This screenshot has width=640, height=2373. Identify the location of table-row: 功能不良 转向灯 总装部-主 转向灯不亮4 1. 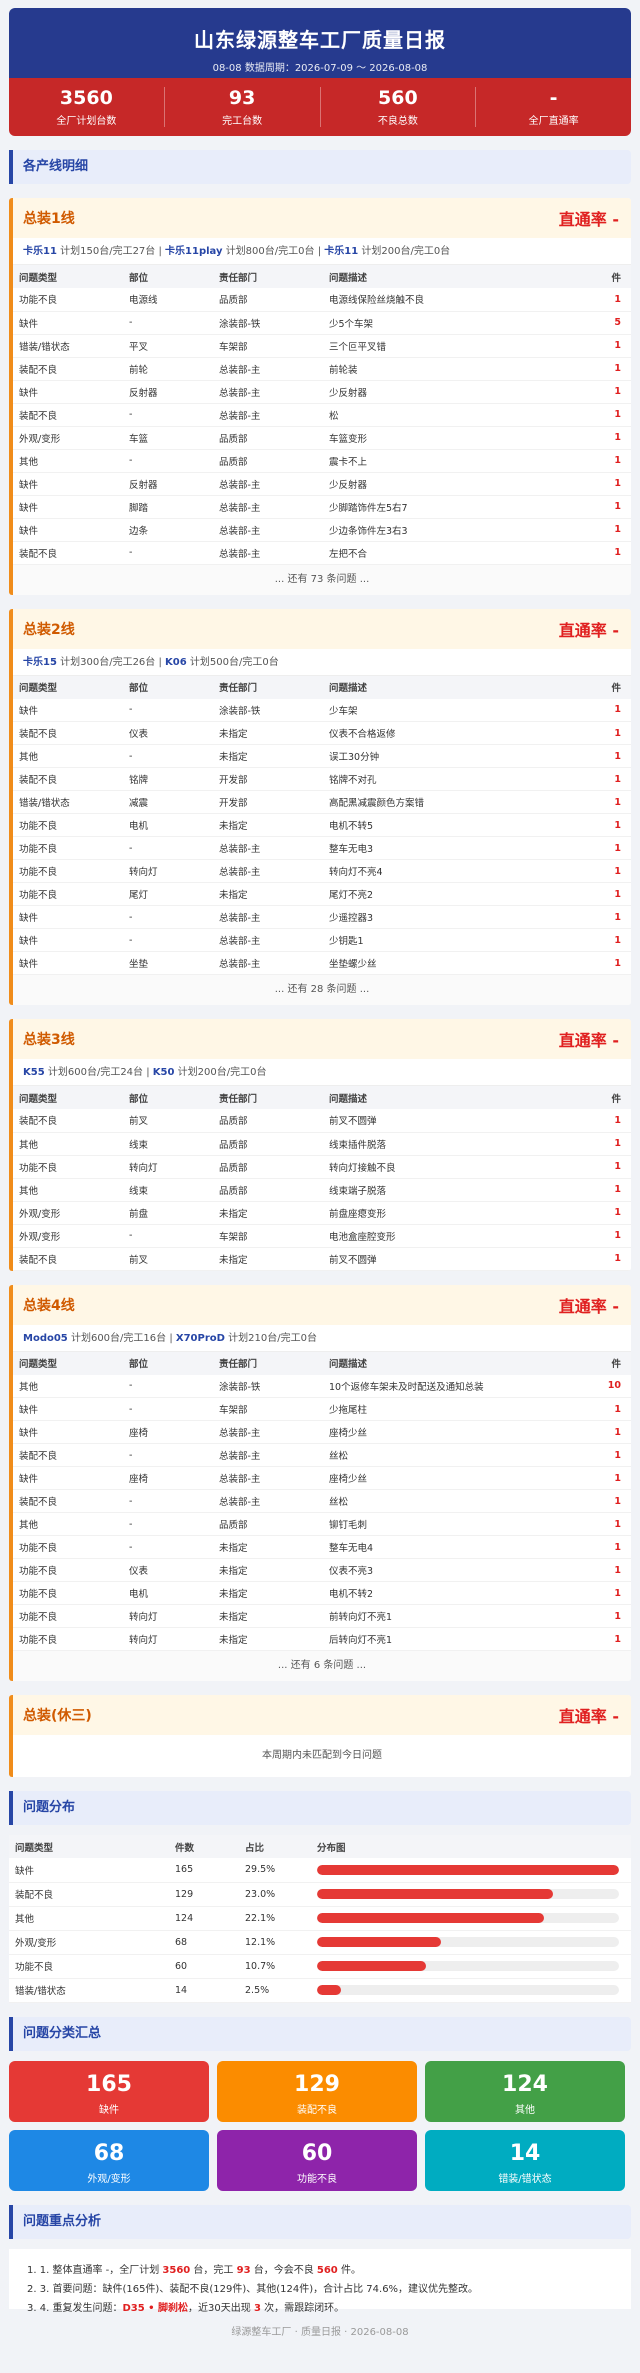
(322, 871).